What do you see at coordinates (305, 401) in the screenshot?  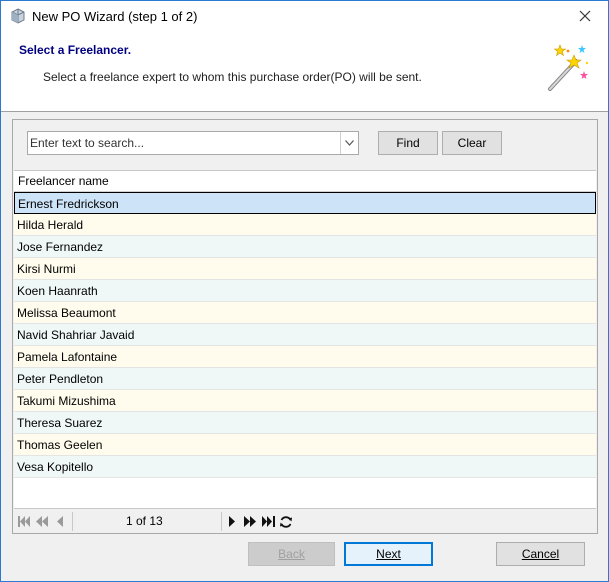 I see `table-row: Takumi Mizushima` at bounding box center [305, 401].